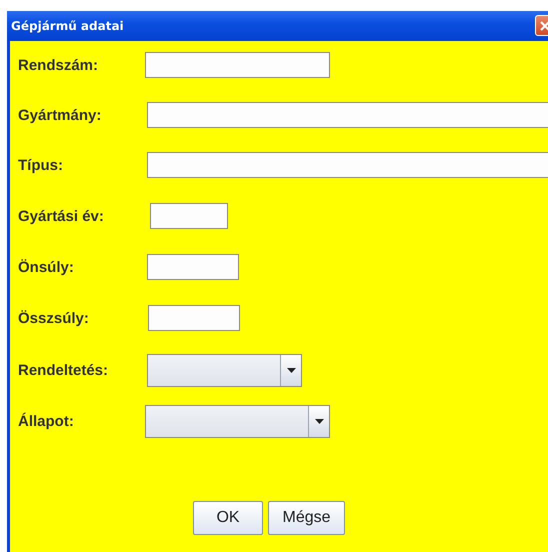 The width and height of the screenshot is (548, 552). I want to click on field-label: Rendeltetés:, so click(63, 370).